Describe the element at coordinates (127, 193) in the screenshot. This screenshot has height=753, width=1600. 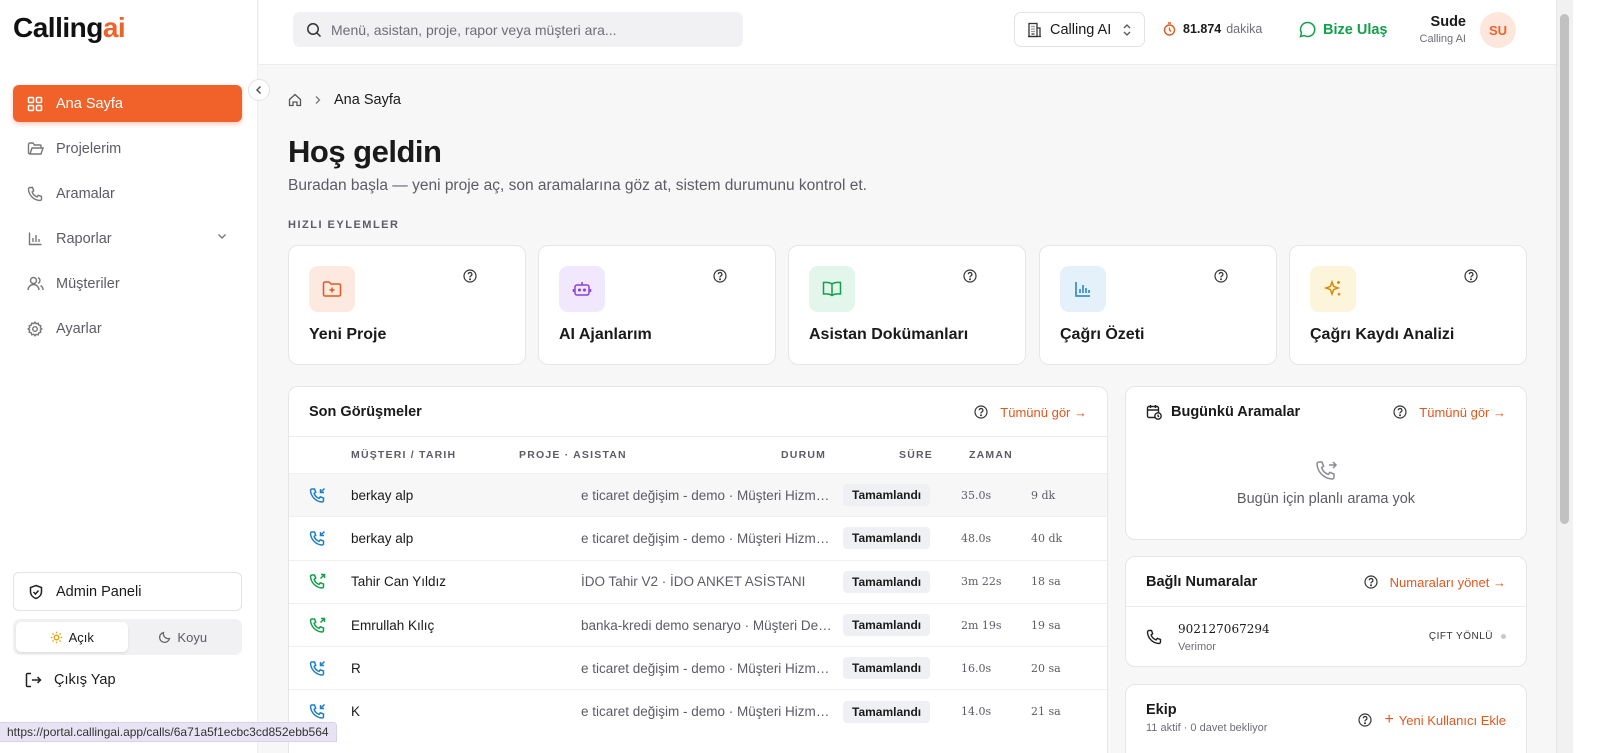
I see `sidebar-item-aramalar: Aramalar` at that location.